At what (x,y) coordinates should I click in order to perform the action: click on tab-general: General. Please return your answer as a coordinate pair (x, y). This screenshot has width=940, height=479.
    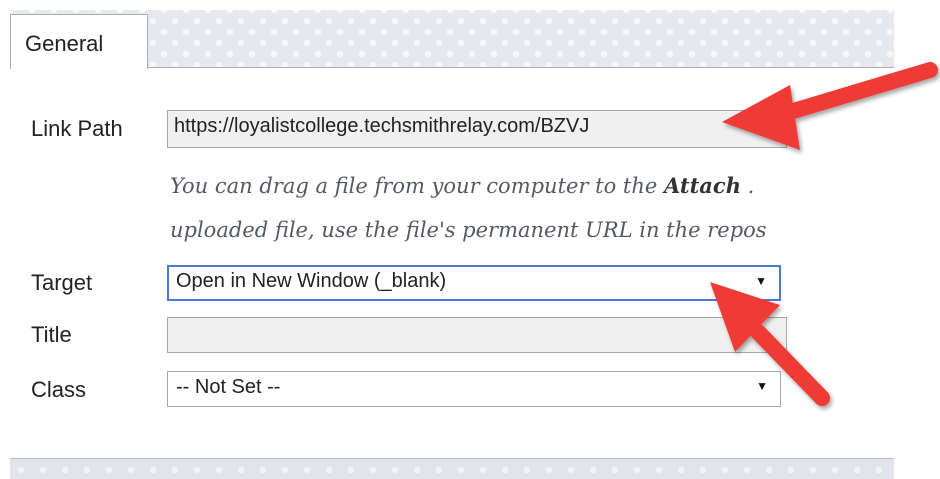
    Looking at the image, I should click on (79, 41).